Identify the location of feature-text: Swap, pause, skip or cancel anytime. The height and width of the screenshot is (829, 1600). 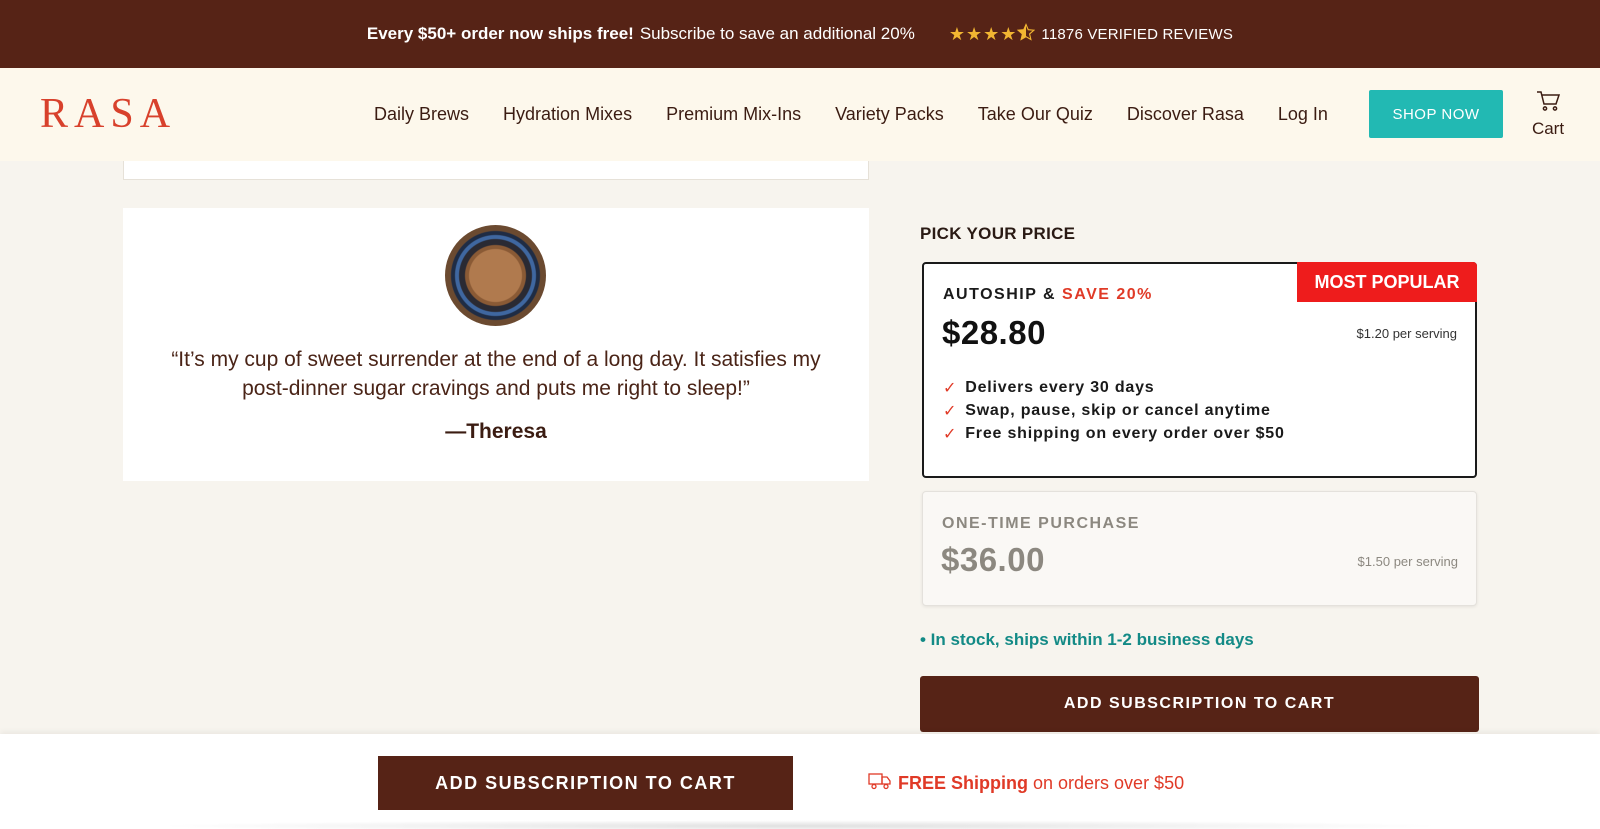
(1118, 410).